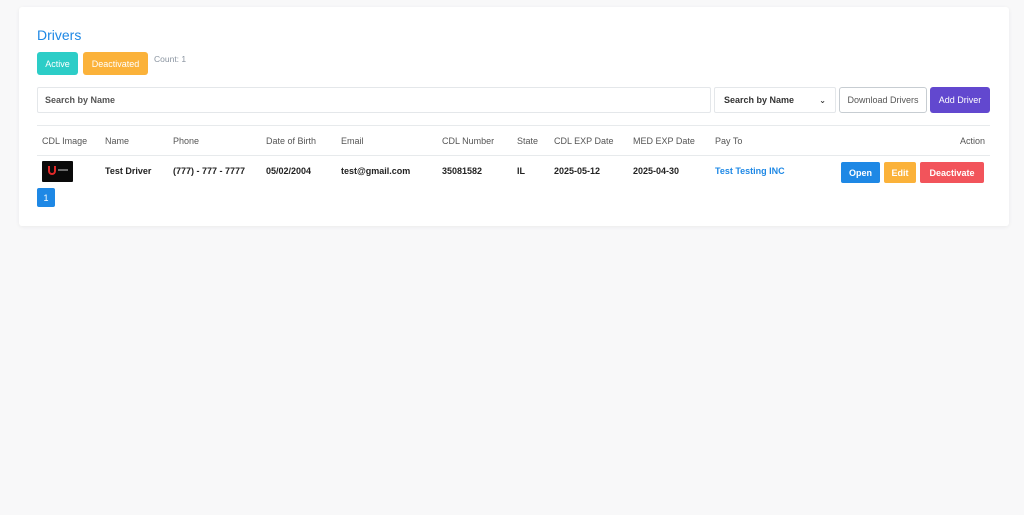  What do you see at coordinates (59, 35) in the screenshot?
I see `page-title: Drivers` at bounding box center [59, 35].